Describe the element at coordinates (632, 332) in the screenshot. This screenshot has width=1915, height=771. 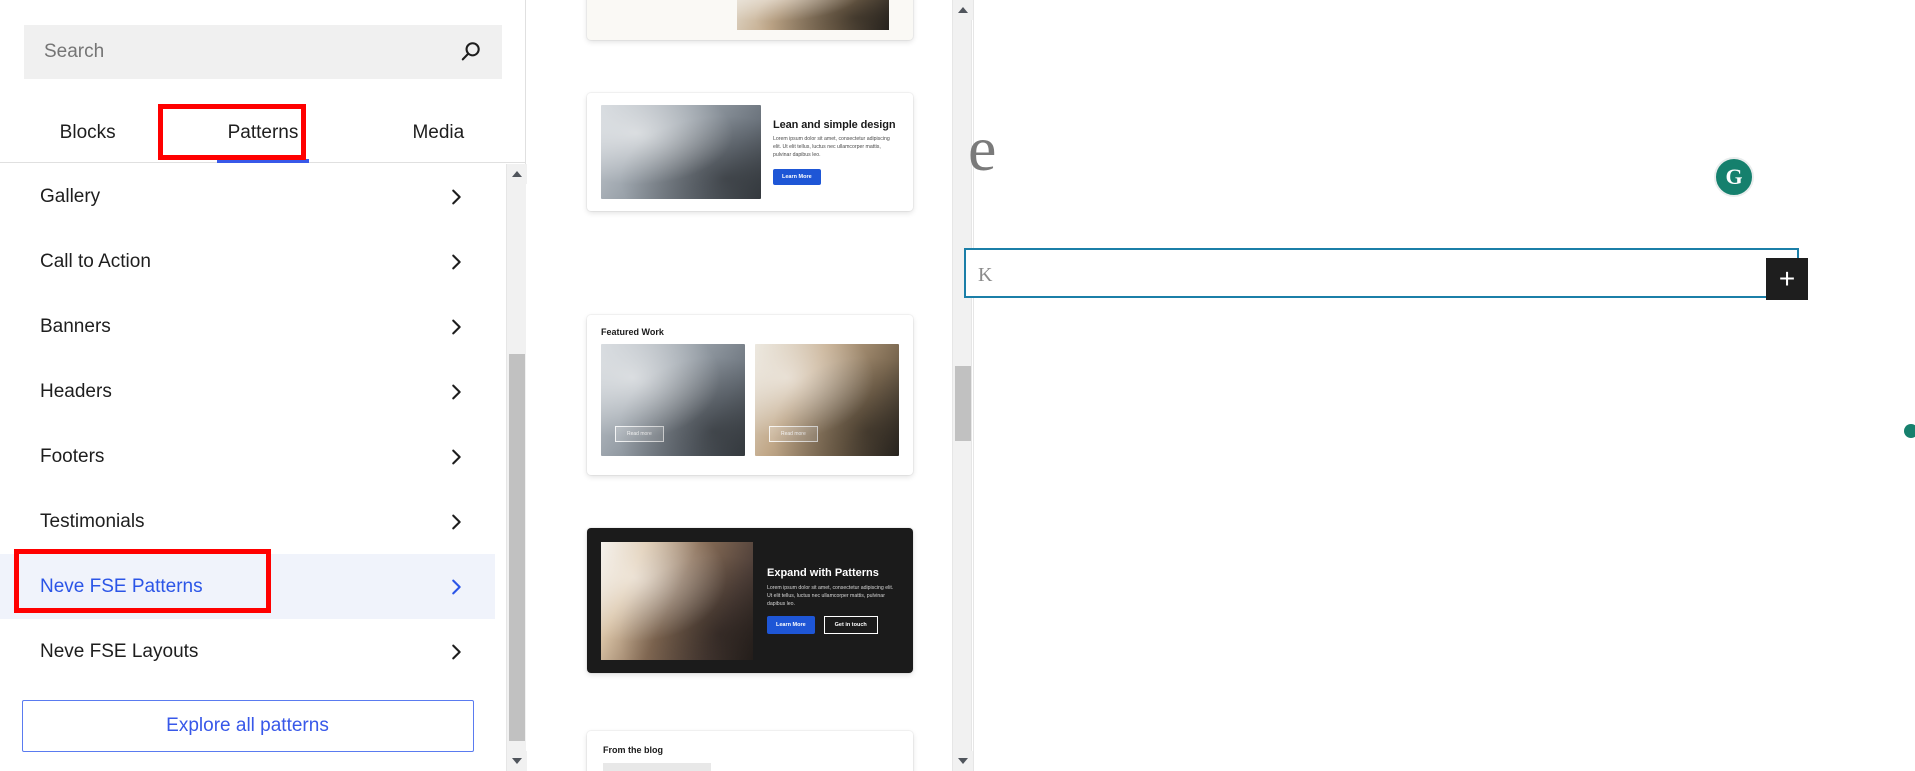
I see `pattern-heading: Featured Work` at that location.